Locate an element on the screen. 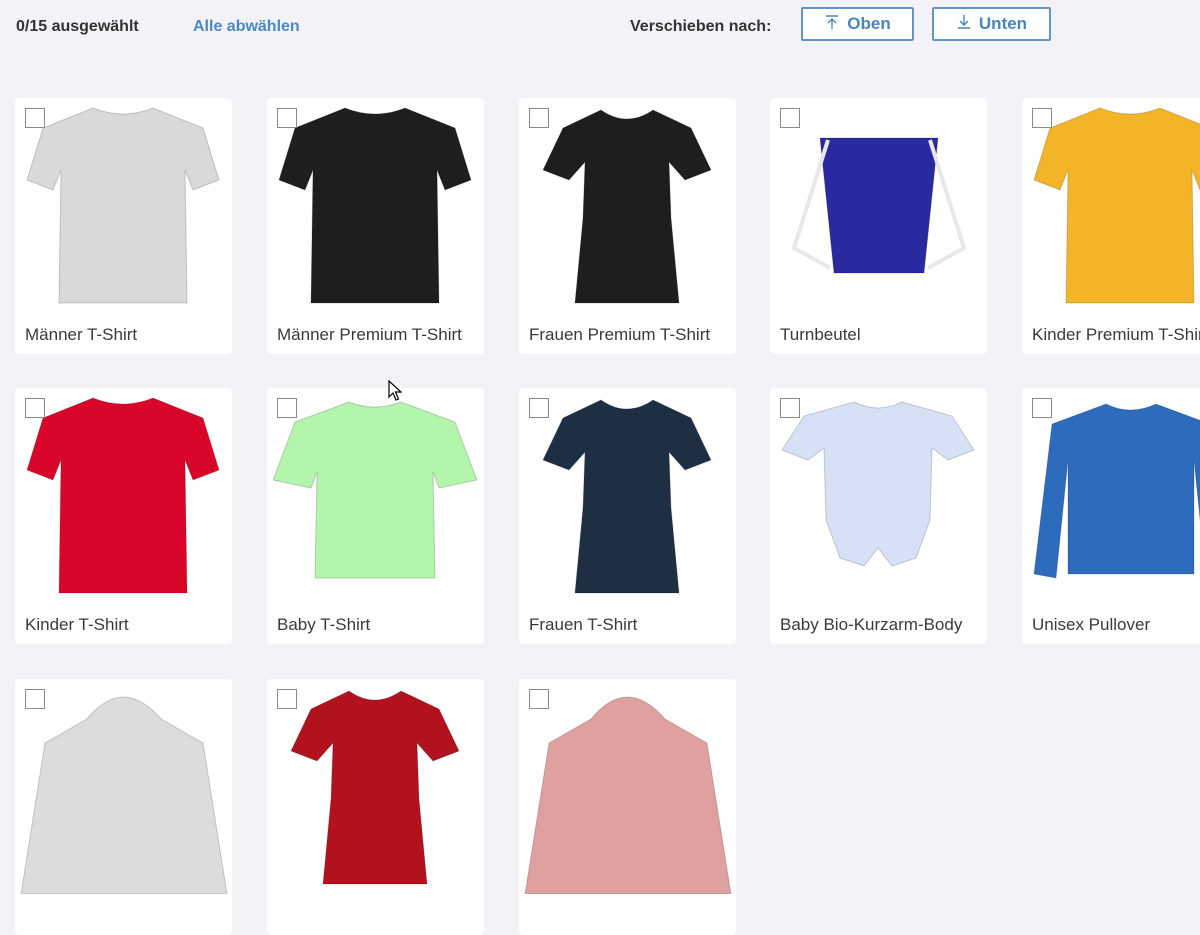  product-card: Kinder T-Shirt is located at coordinates (123, 516).